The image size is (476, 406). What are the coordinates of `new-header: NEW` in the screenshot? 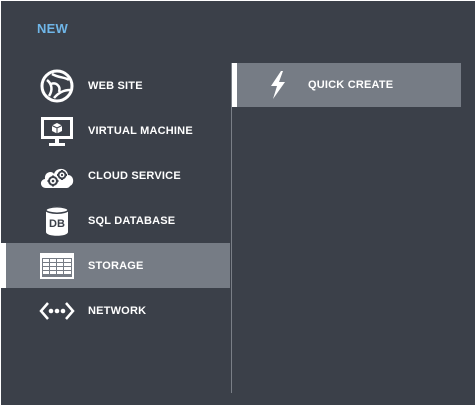 It's located at (52, 28).